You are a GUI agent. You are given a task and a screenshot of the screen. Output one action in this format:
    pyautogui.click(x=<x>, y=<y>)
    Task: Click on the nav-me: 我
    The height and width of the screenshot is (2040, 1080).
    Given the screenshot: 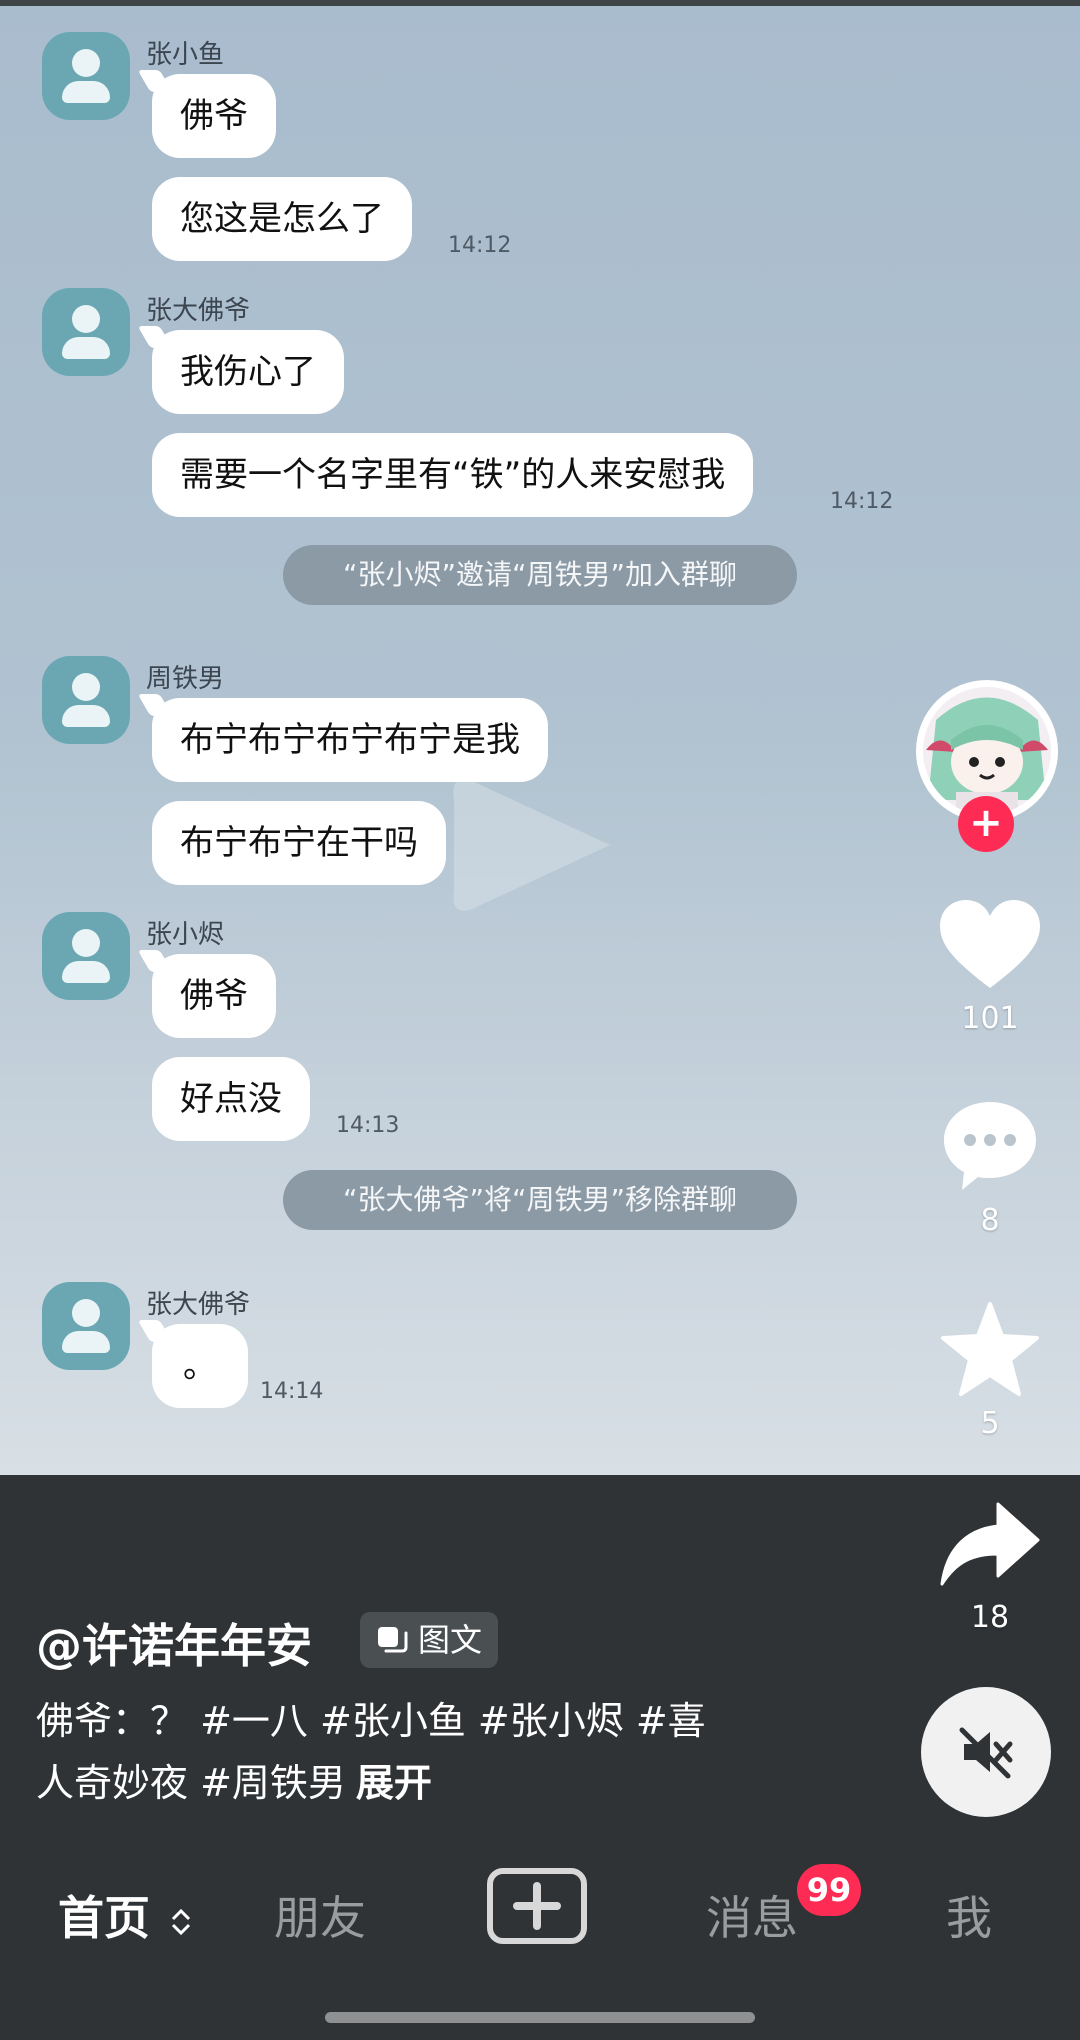 What is the action you would take?
    pyautogui.click(x=969, y=1915)
    